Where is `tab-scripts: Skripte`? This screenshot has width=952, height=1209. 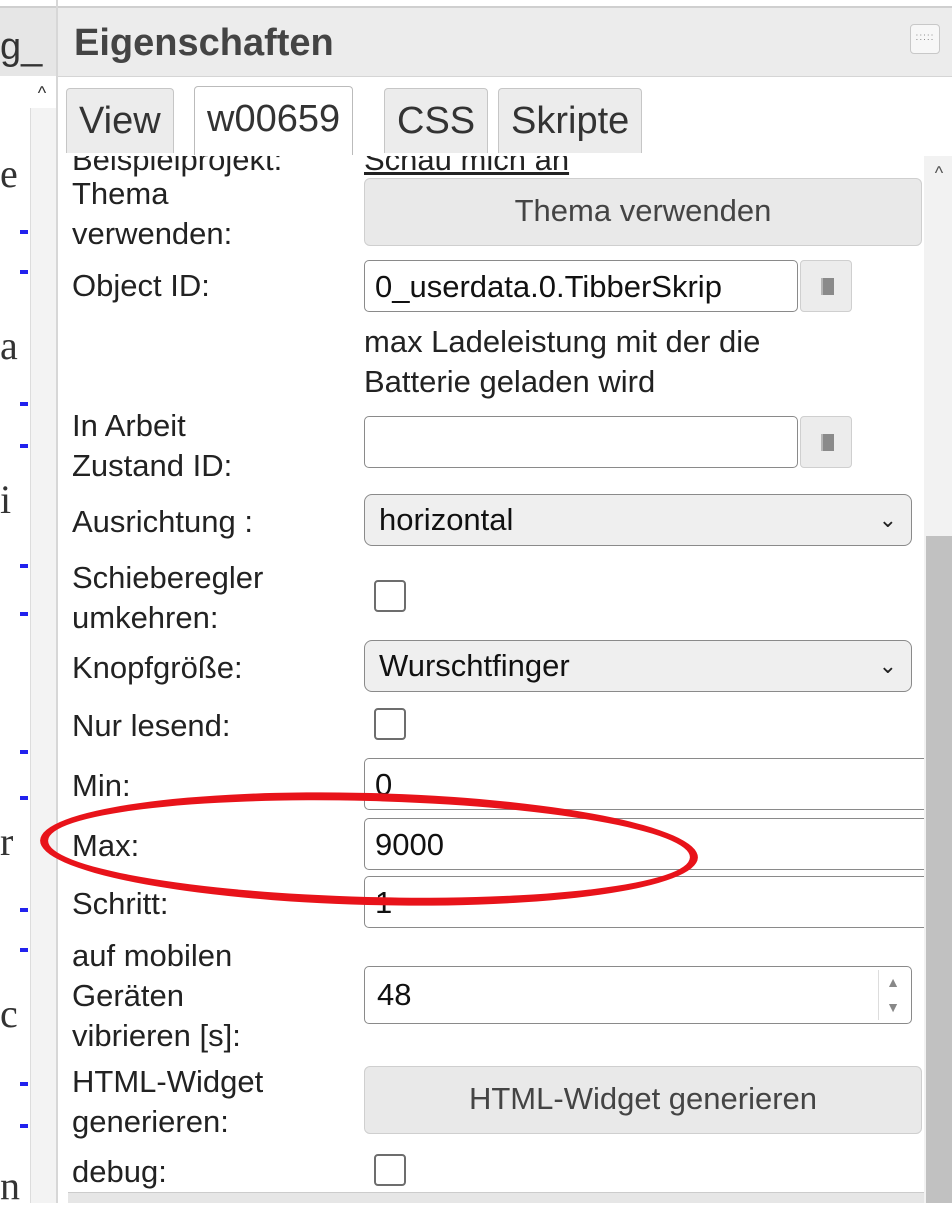
tab-scripts: Skripte is located at coordinates (570, 120).